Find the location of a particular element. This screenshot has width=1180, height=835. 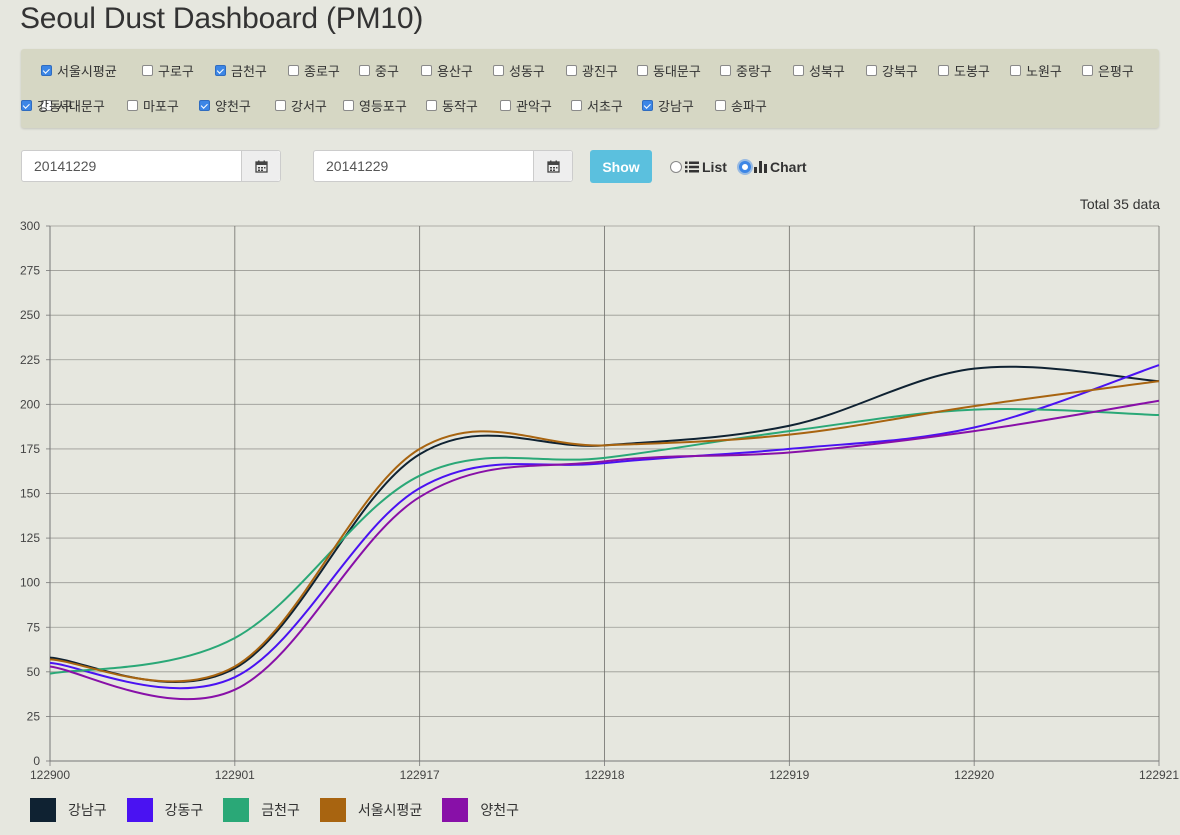

y-tick-label: 100 is located at coordinates (30, 583).